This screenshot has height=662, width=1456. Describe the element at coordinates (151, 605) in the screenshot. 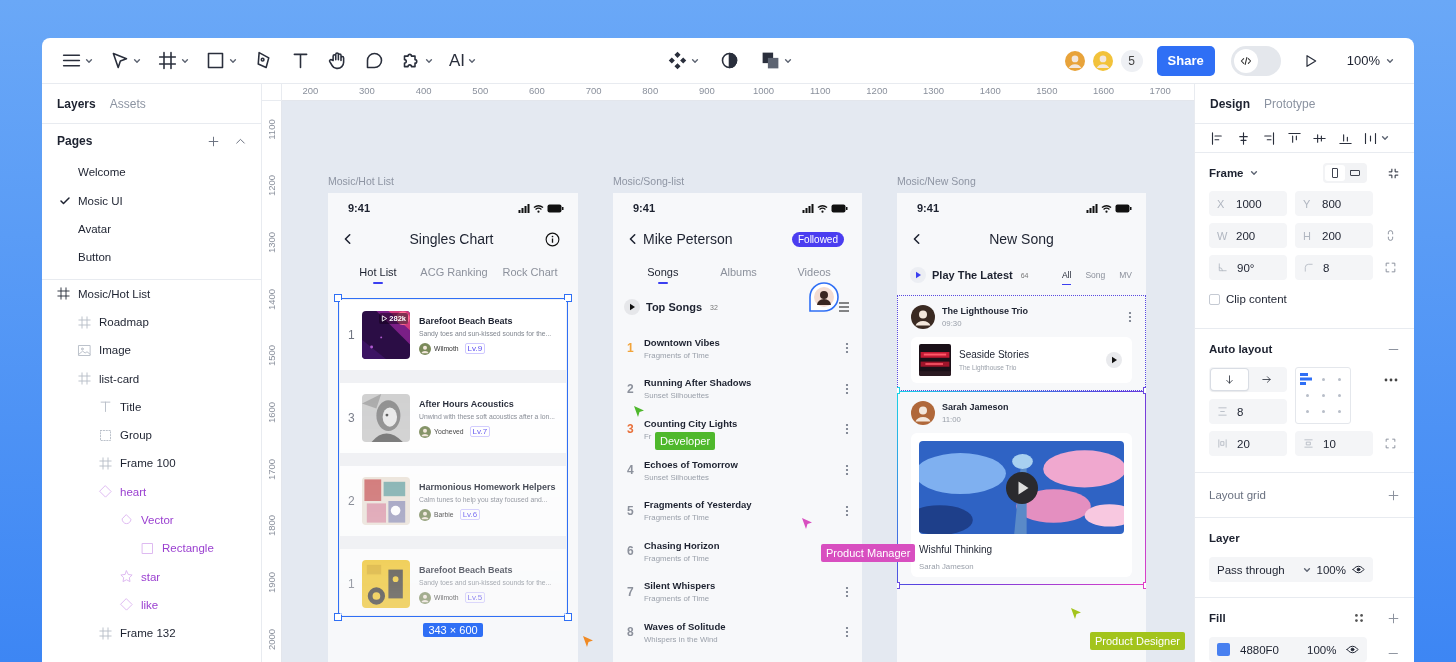

I see `layer-item: like` at that location.